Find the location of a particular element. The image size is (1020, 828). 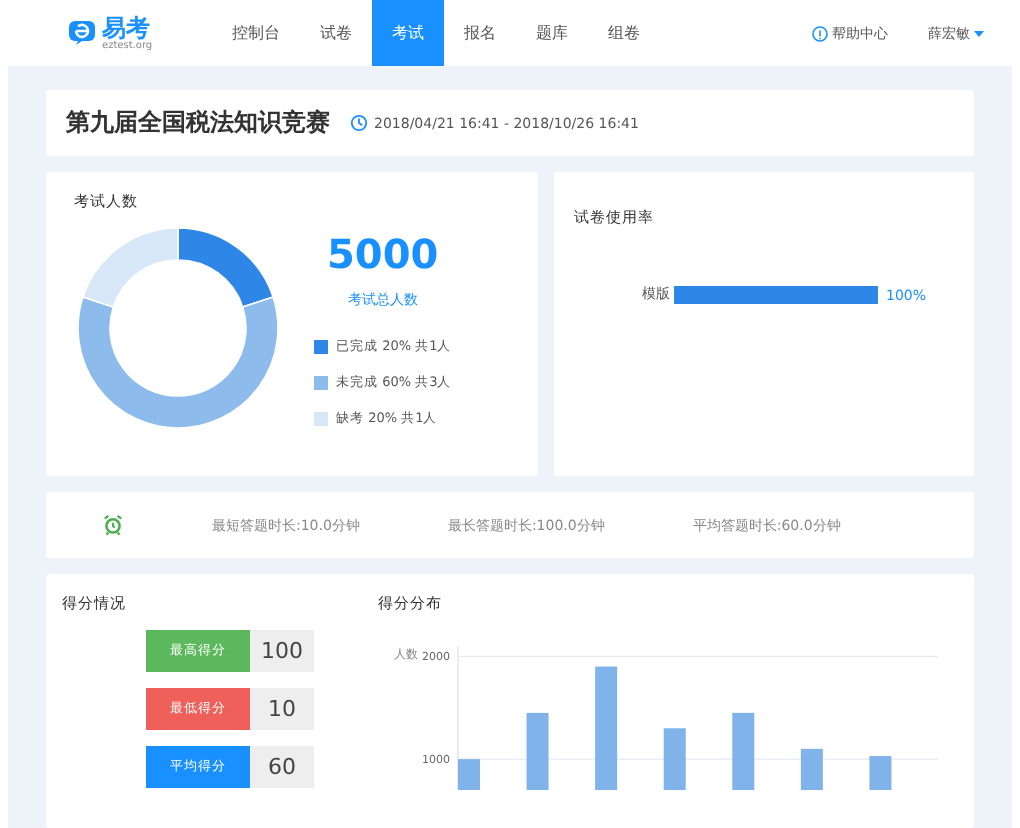

logo-icon is located at coordinates (82, 33).